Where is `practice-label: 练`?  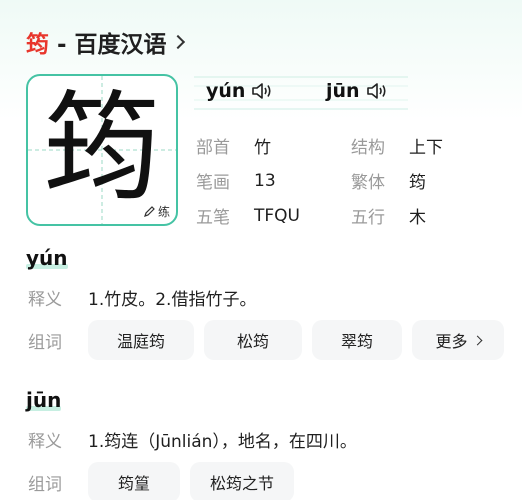
practice-label: 练 is located at coordinates (163, 212).